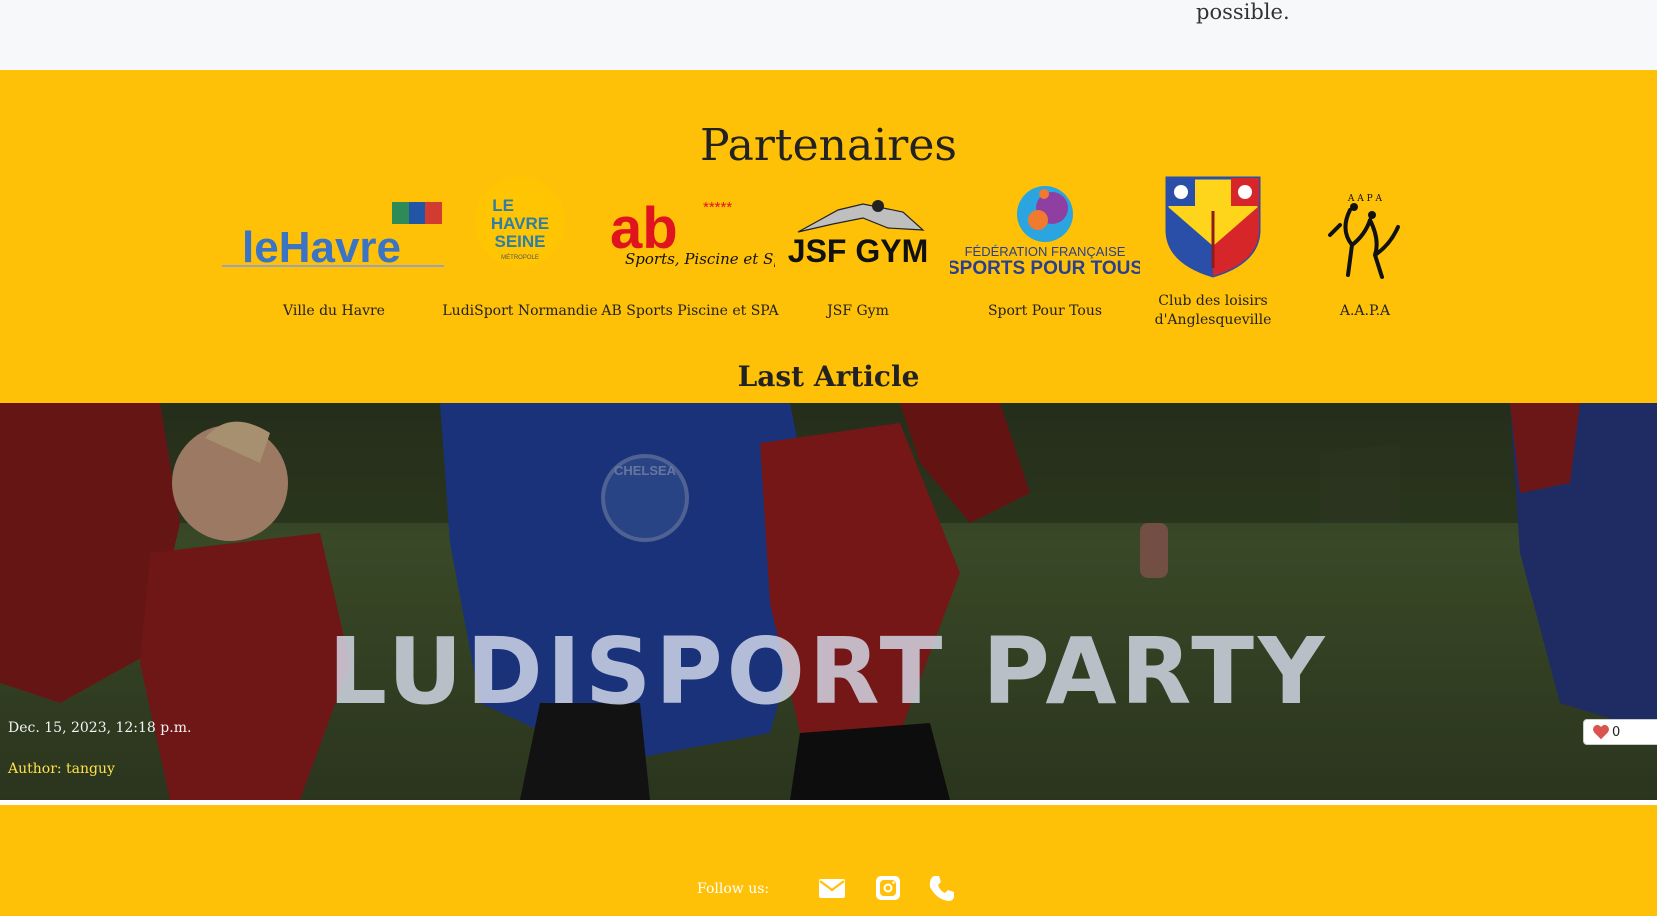  I want to click on svg-text: A A P A, so click(1365, 199).